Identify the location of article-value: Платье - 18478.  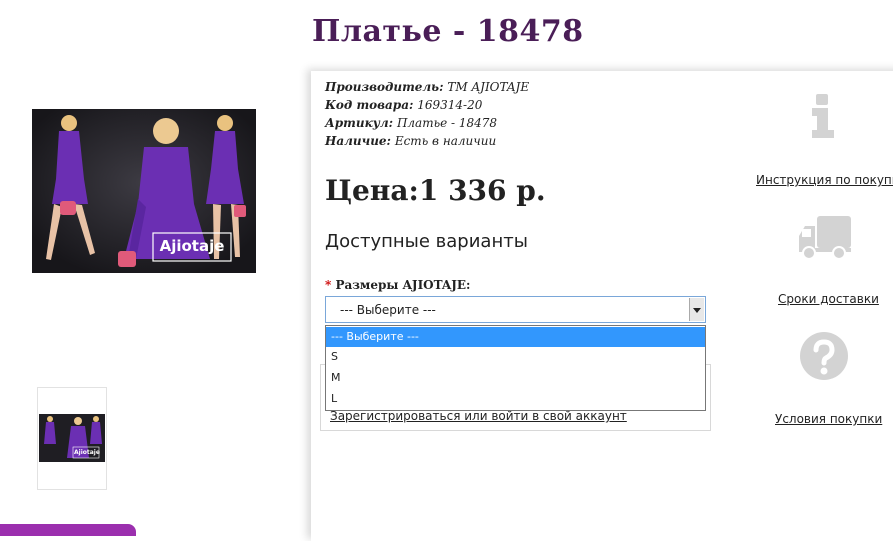
(447, 123).